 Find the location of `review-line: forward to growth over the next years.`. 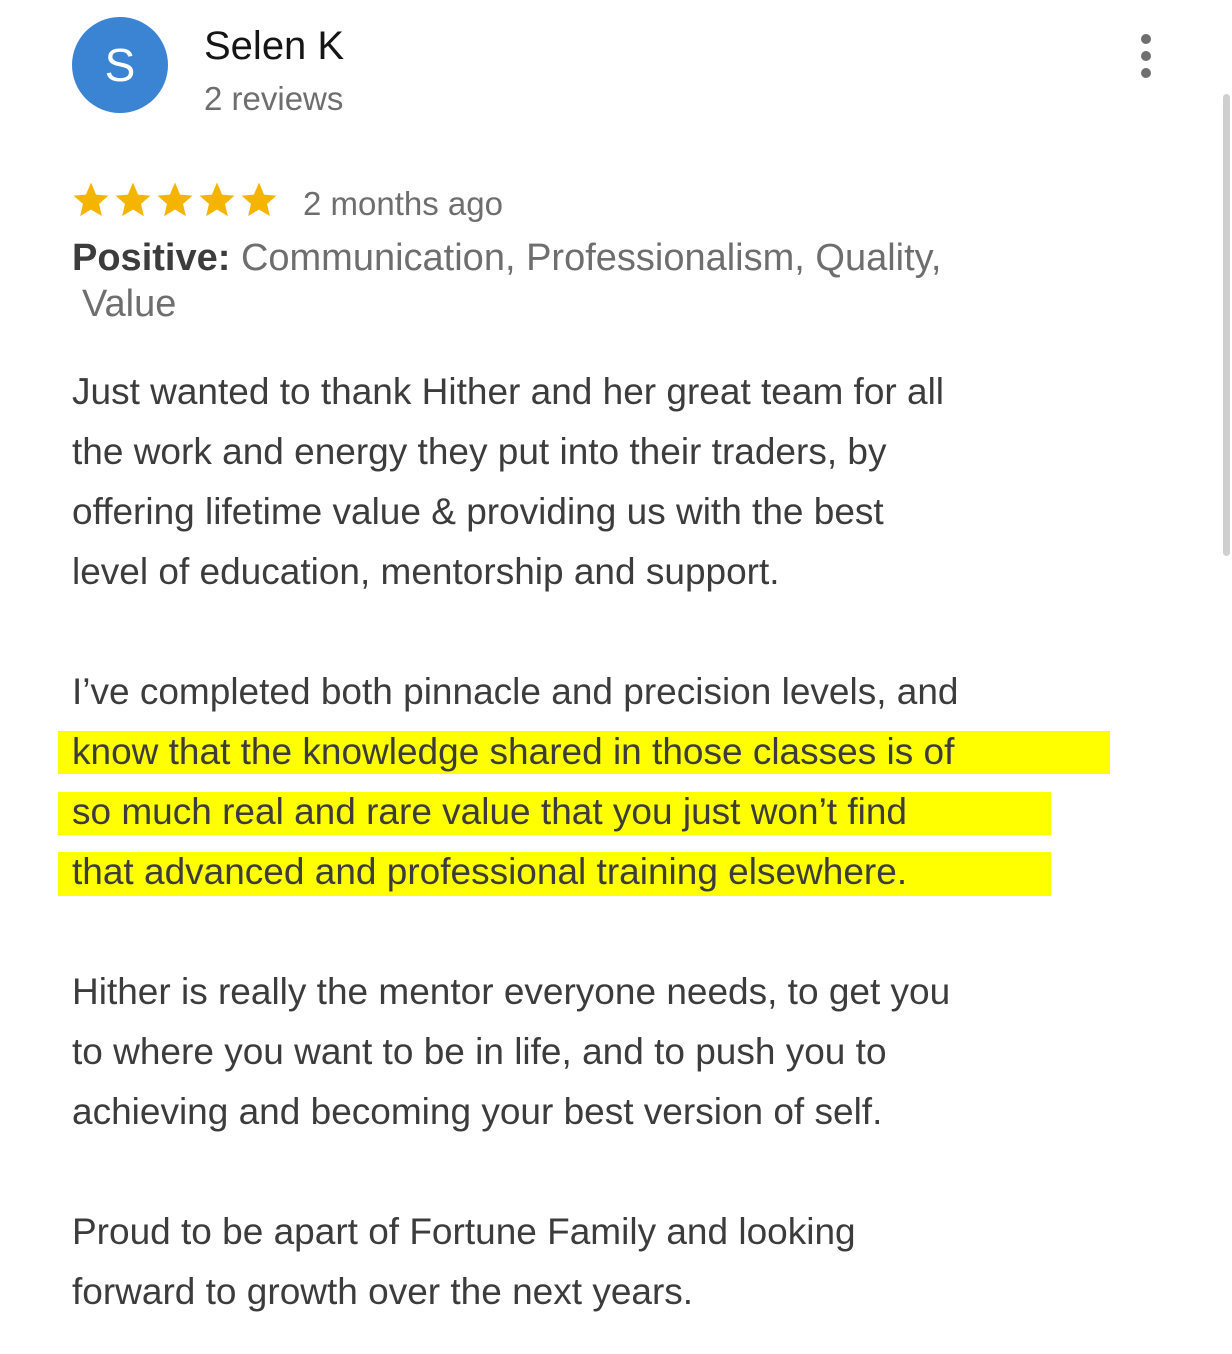

review-line: forward to growth over the next years. is located at coordinates (383, 1291).